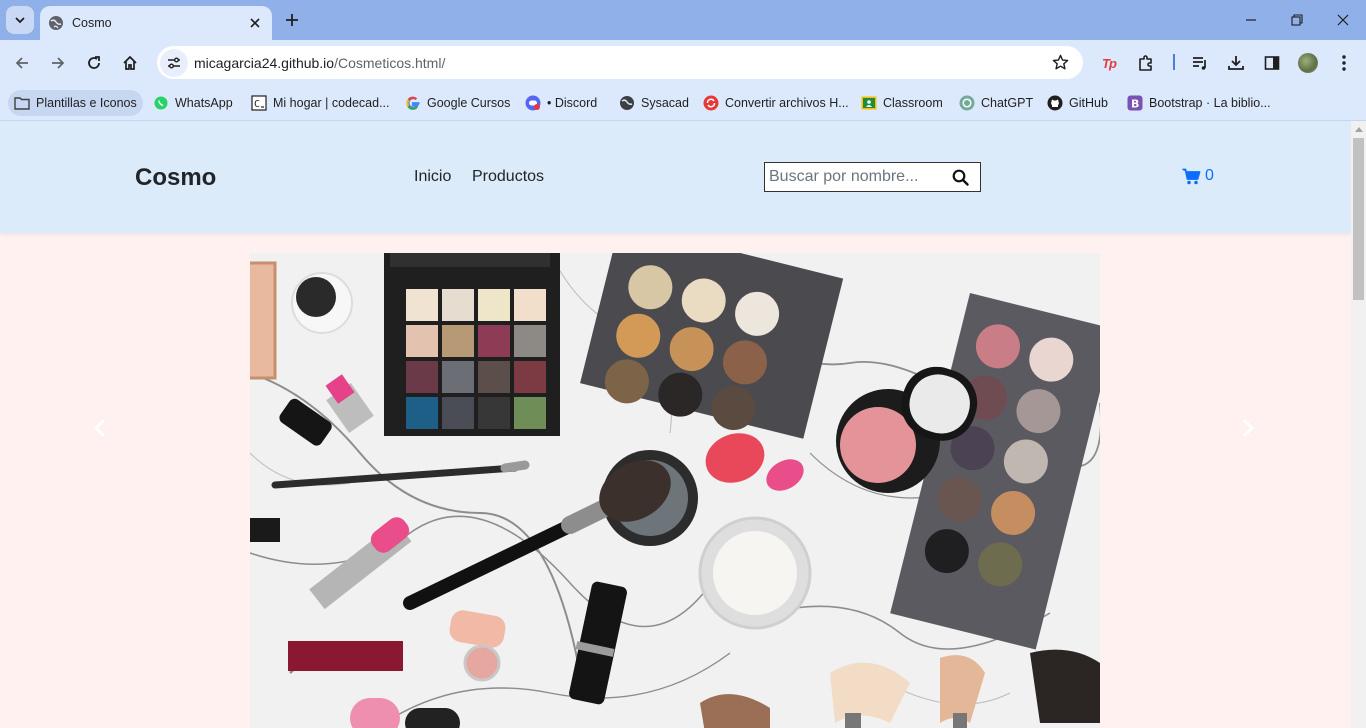 The image size is (1366, 728). What do you see at coordinates (1344, 63) in the screenshot?
I see `browser-menu-button` at bounding box center [1344, 63].